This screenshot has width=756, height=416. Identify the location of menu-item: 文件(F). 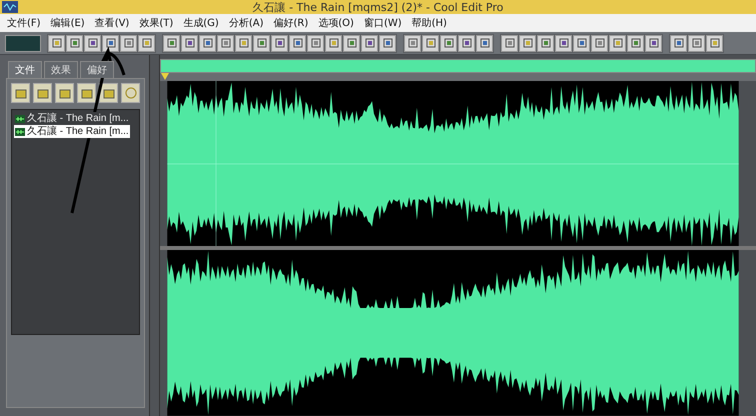
(24, 23).